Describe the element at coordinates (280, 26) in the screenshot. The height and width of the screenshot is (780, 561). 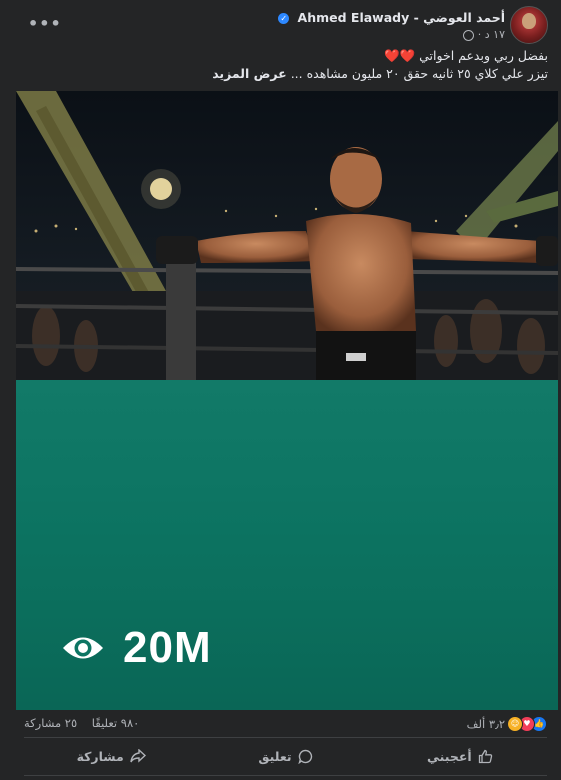
I see `post-header: أحمد العوضي - Ahmed Elawady ✓ ١٧ د · •••` at that location.